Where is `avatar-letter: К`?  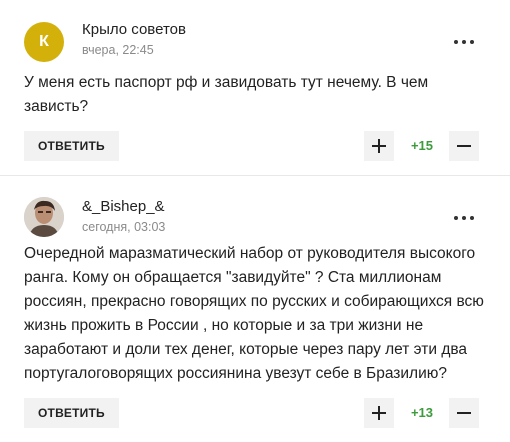 avatar-letter: К is located at coordinates (44, 41).